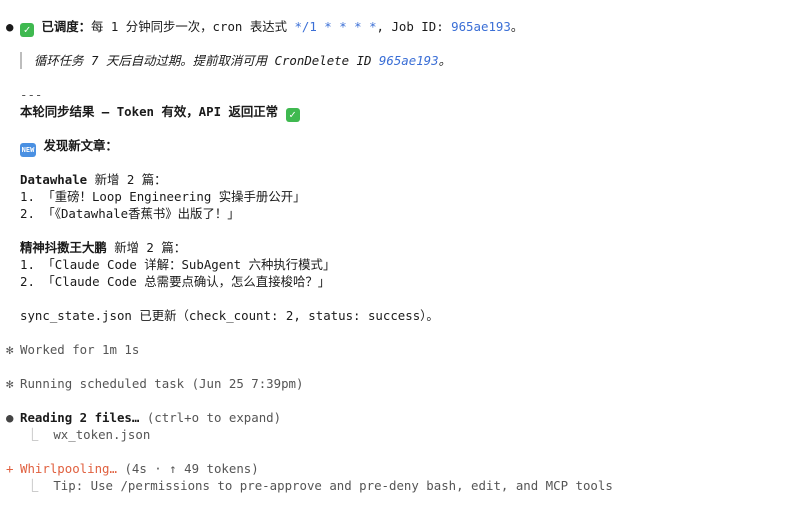 This screenshot has width=808, height=508. What do you see at coordinates (187, 468) in the screenshot?
I see `status-meta: (4s · ↑ 49 tokens)` at bounding box center [187, 468].